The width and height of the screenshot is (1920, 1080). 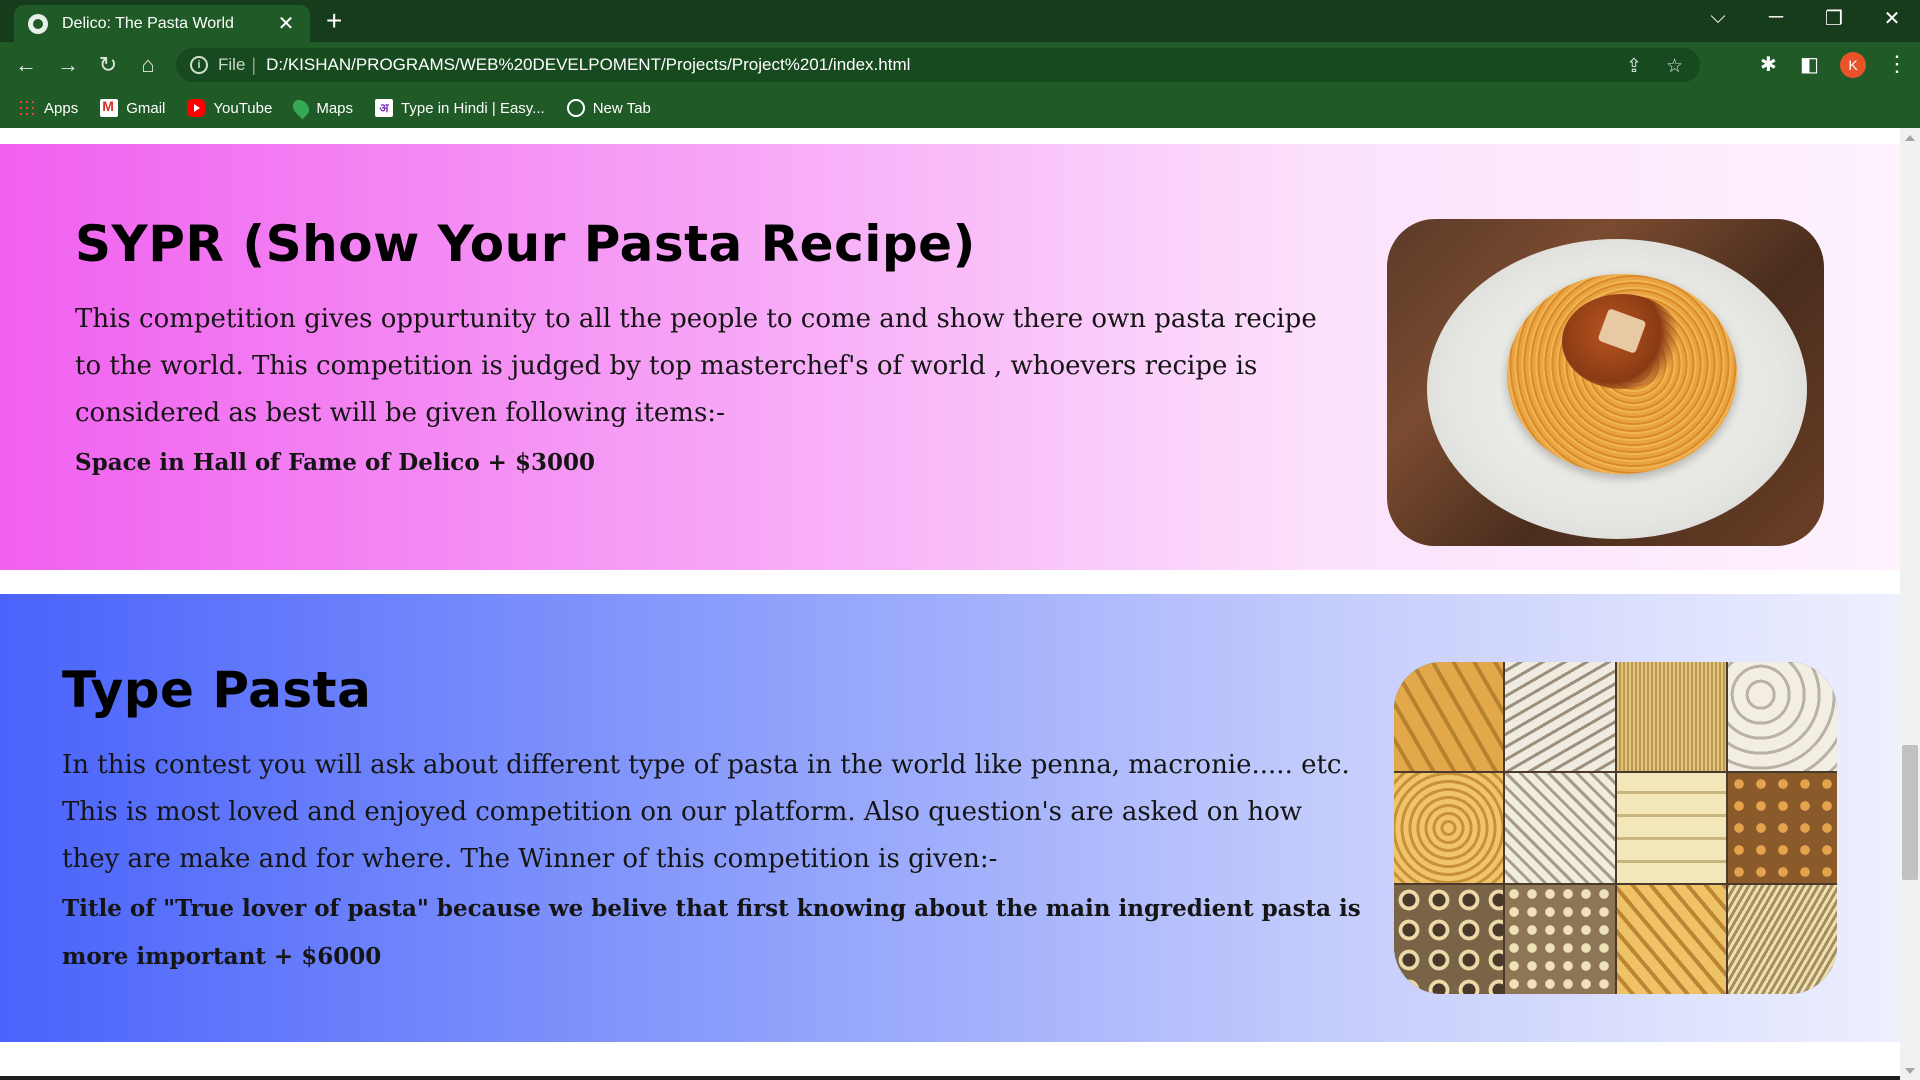 I want to click on scrollbar-thumb, so click(x=1910, y=812).